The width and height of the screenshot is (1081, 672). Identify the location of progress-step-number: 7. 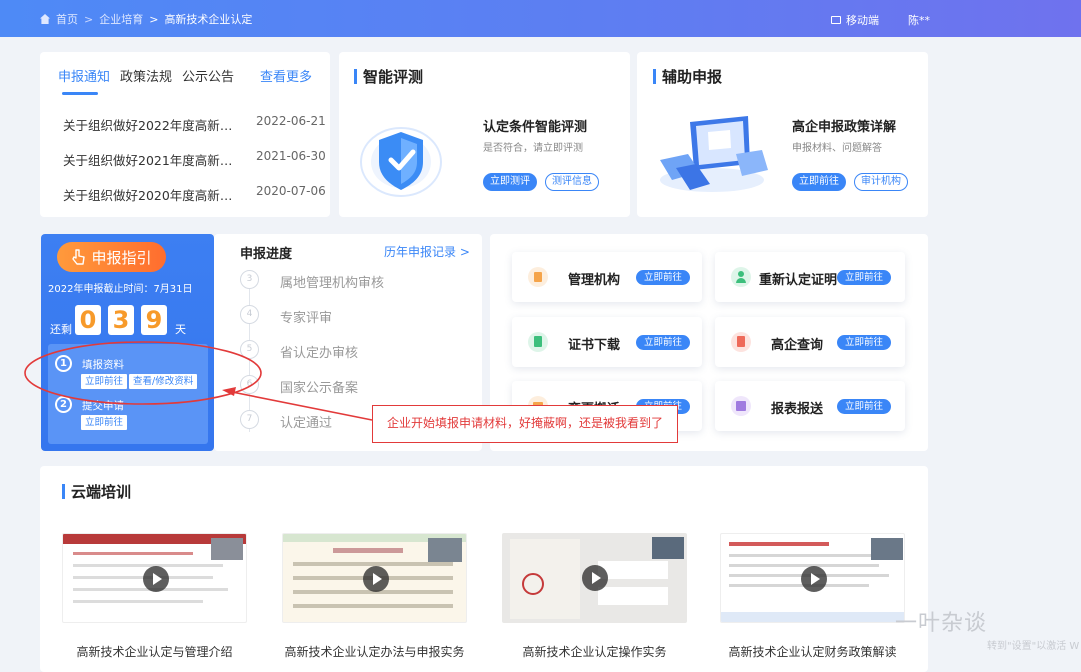
(249, 419).